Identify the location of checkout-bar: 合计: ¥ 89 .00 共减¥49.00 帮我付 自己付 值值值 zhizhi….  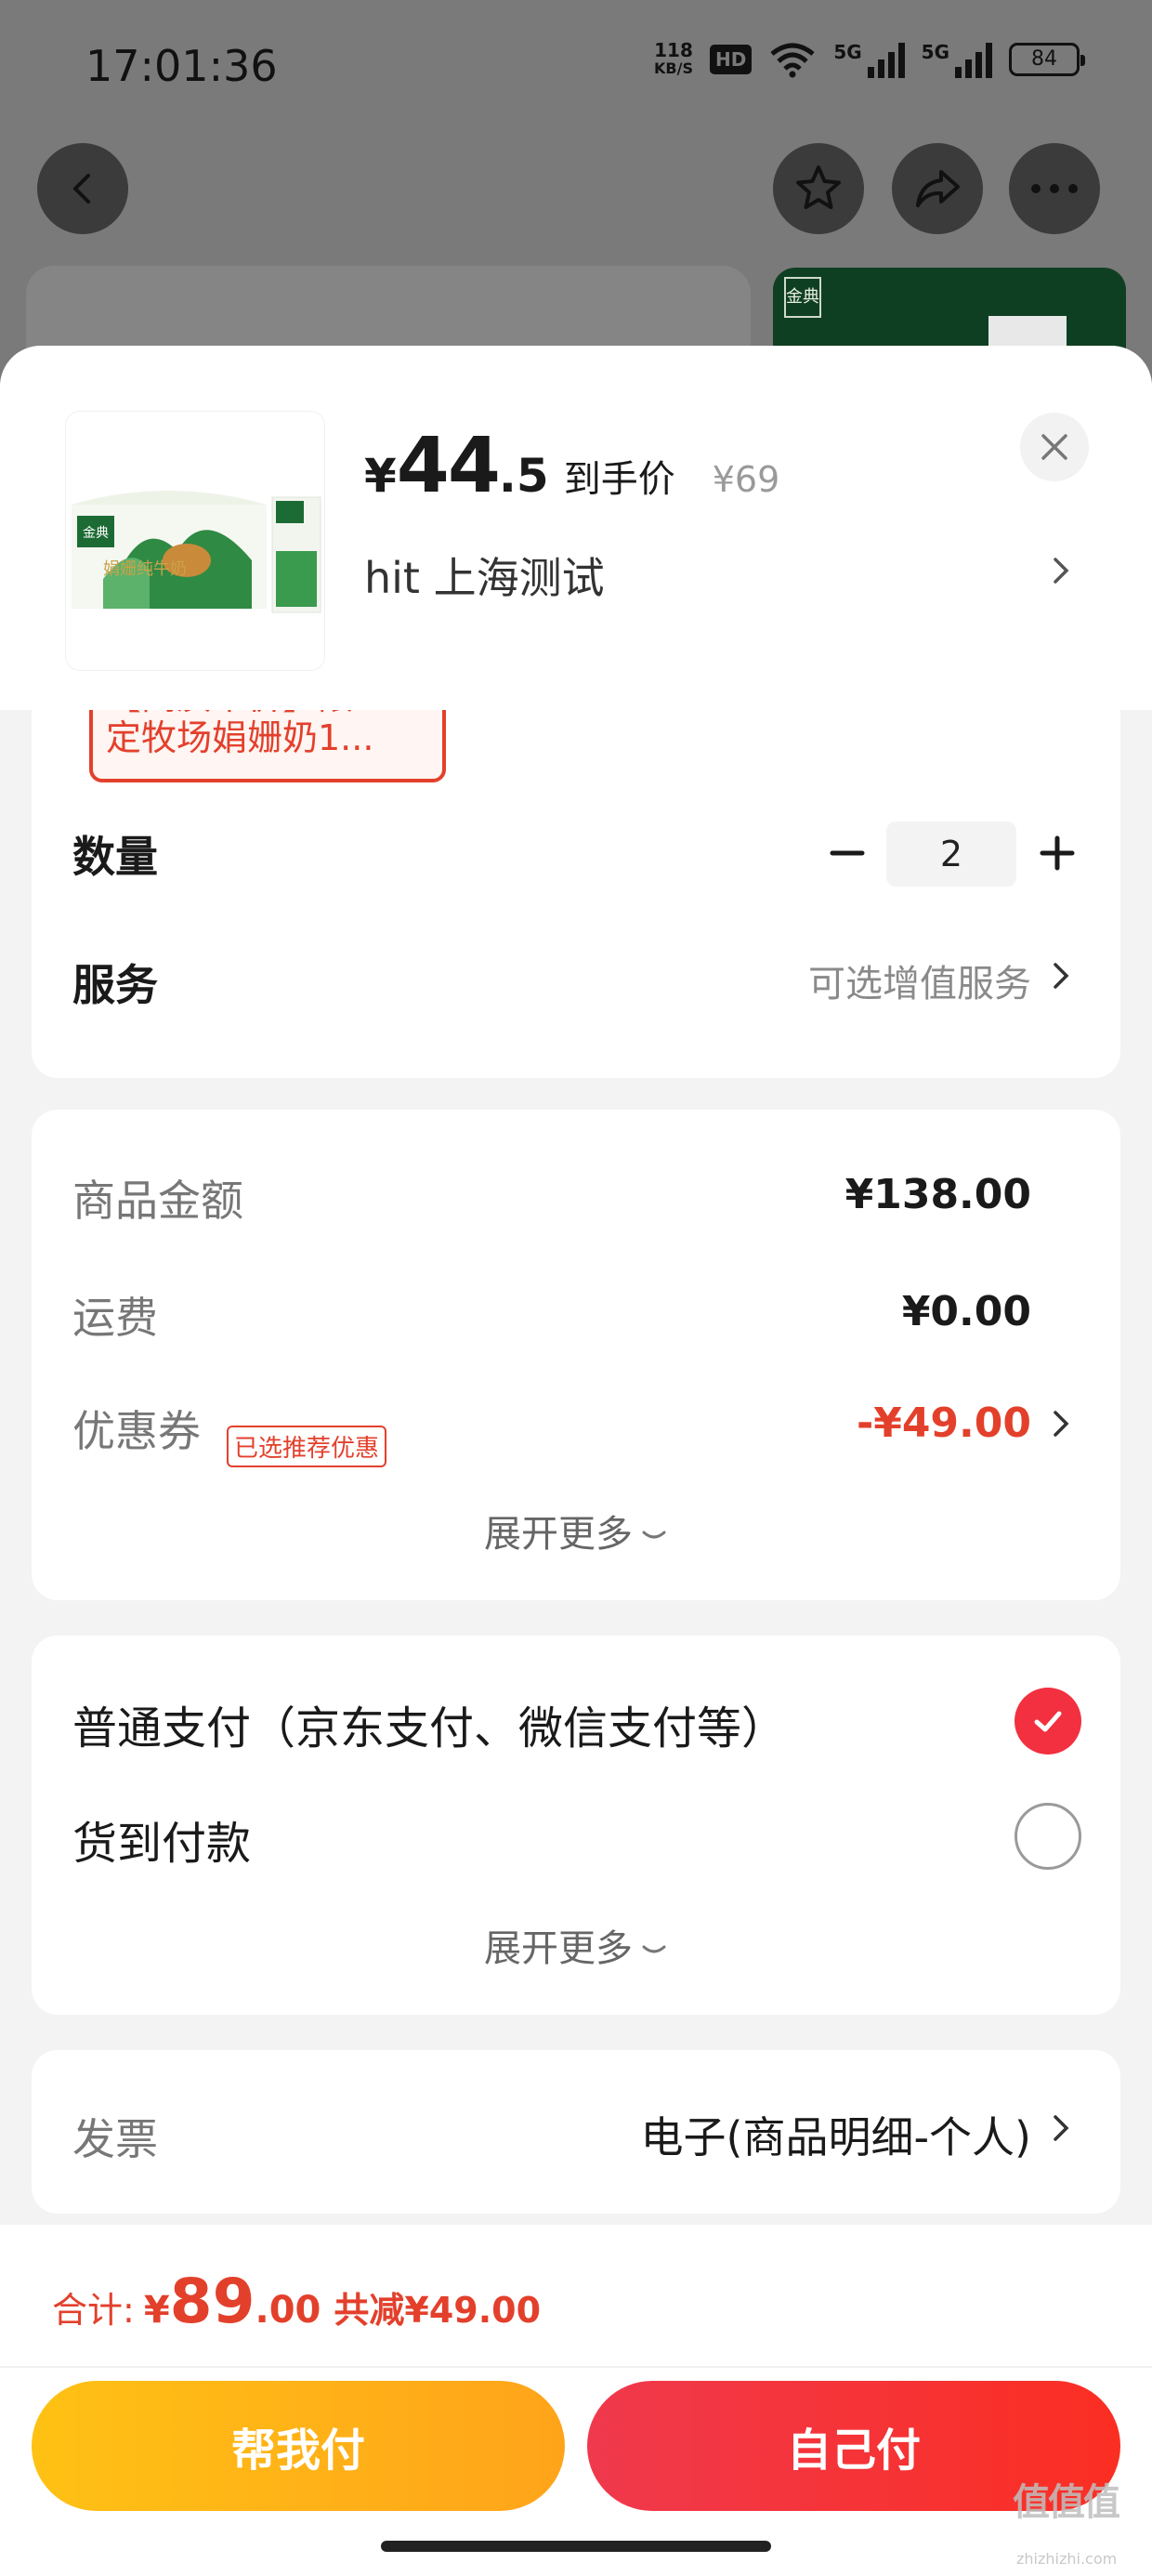
(576, 2400).